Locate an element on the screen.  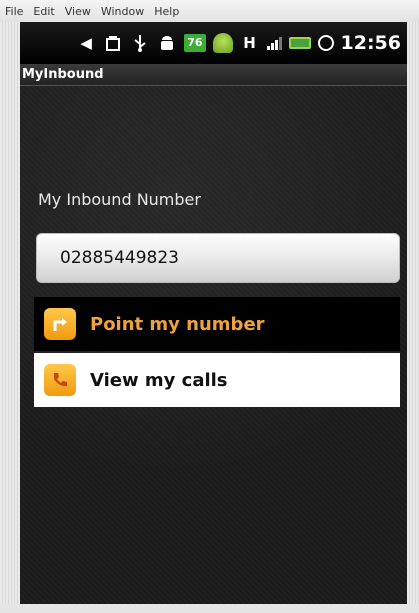
point-my-number-item: Point my number is located at coordinates (217, 324).